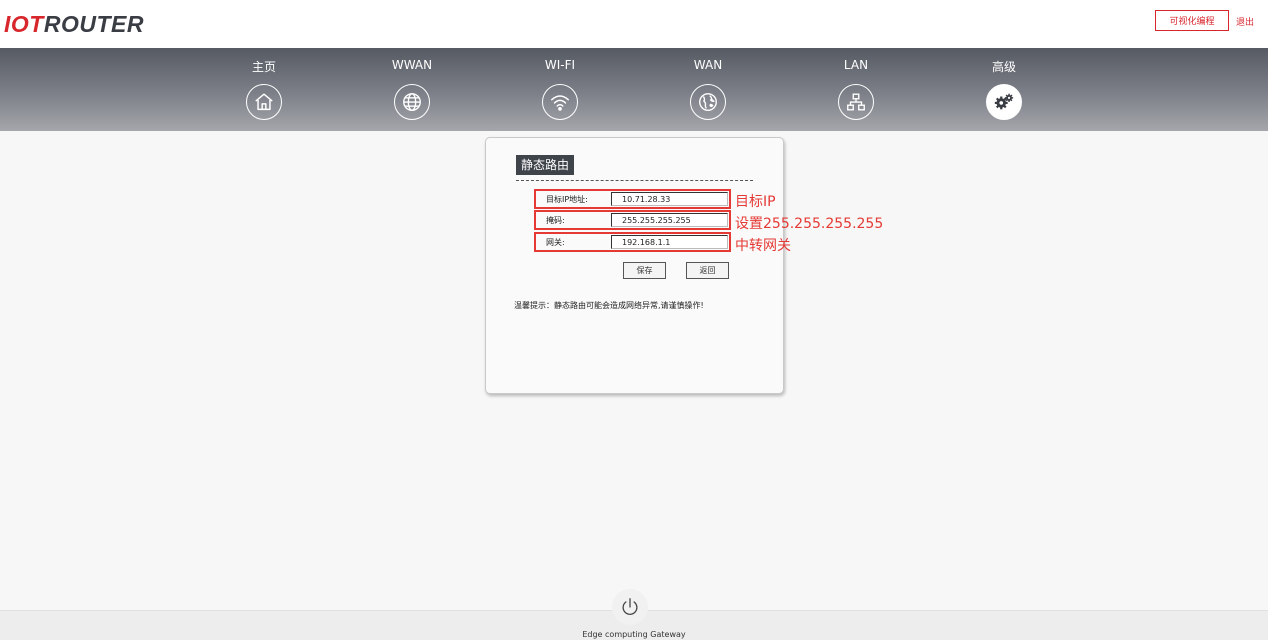 This screenshot has height=640, width=1268. I want to click on gateway-input, so click(669, 242).